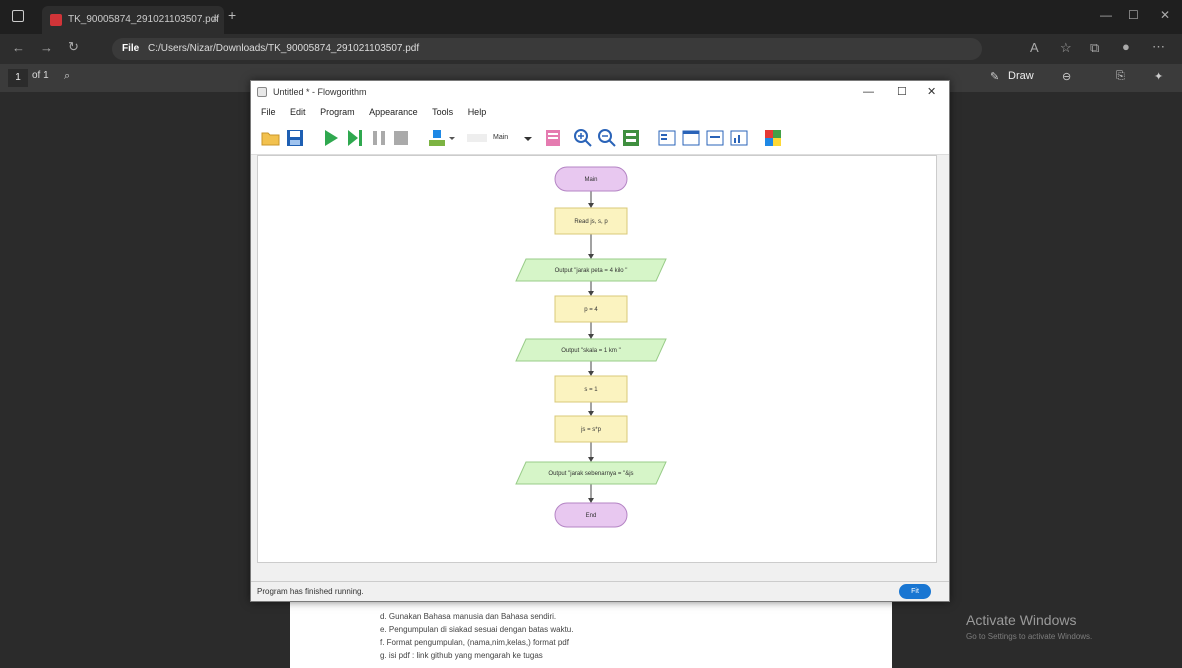 This screenshot has width=1182, height=668. What do you see at coordinates (902, 92) in the screenshot?
I see `fg-maximize-icon: ☐` at bounding box center [902, 92].